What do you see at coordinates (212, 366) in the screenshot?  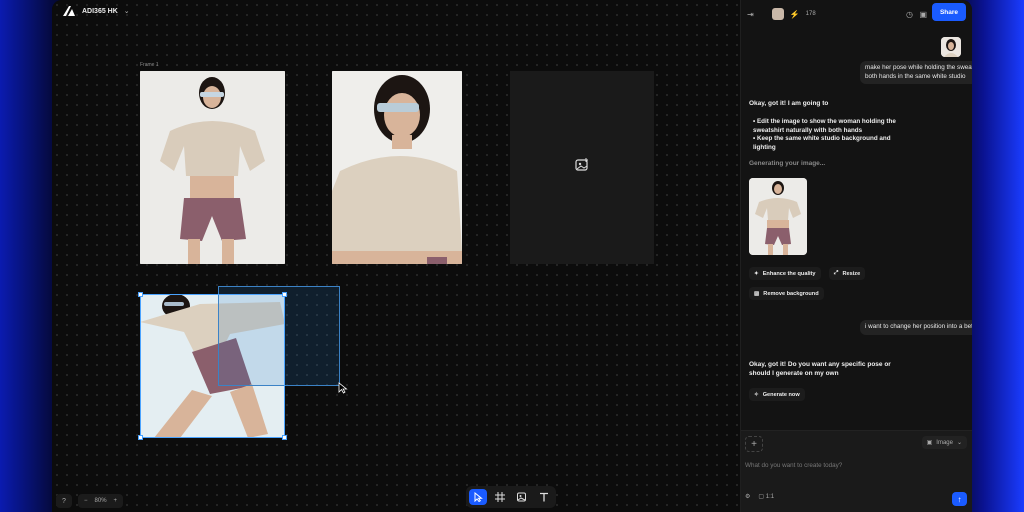 I see `selection-box` at bounding box center [212, 366].